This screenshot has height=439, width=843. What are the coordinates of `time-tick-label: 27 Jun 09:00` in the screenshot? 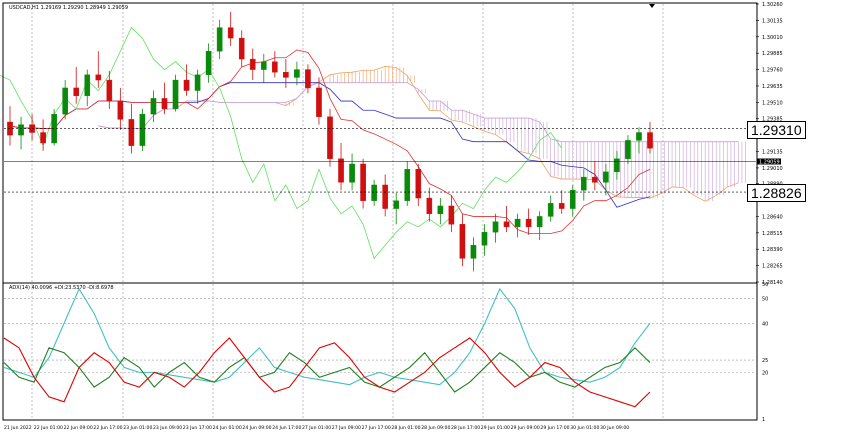 It's located at (346, 428).